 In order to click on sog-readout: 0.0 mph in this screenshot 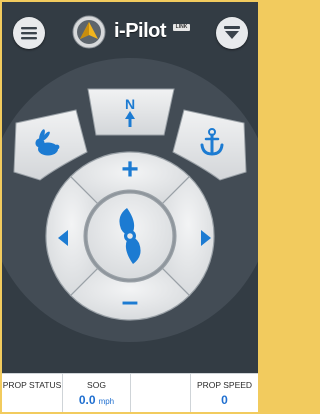, I will do `click(96, 400)`.